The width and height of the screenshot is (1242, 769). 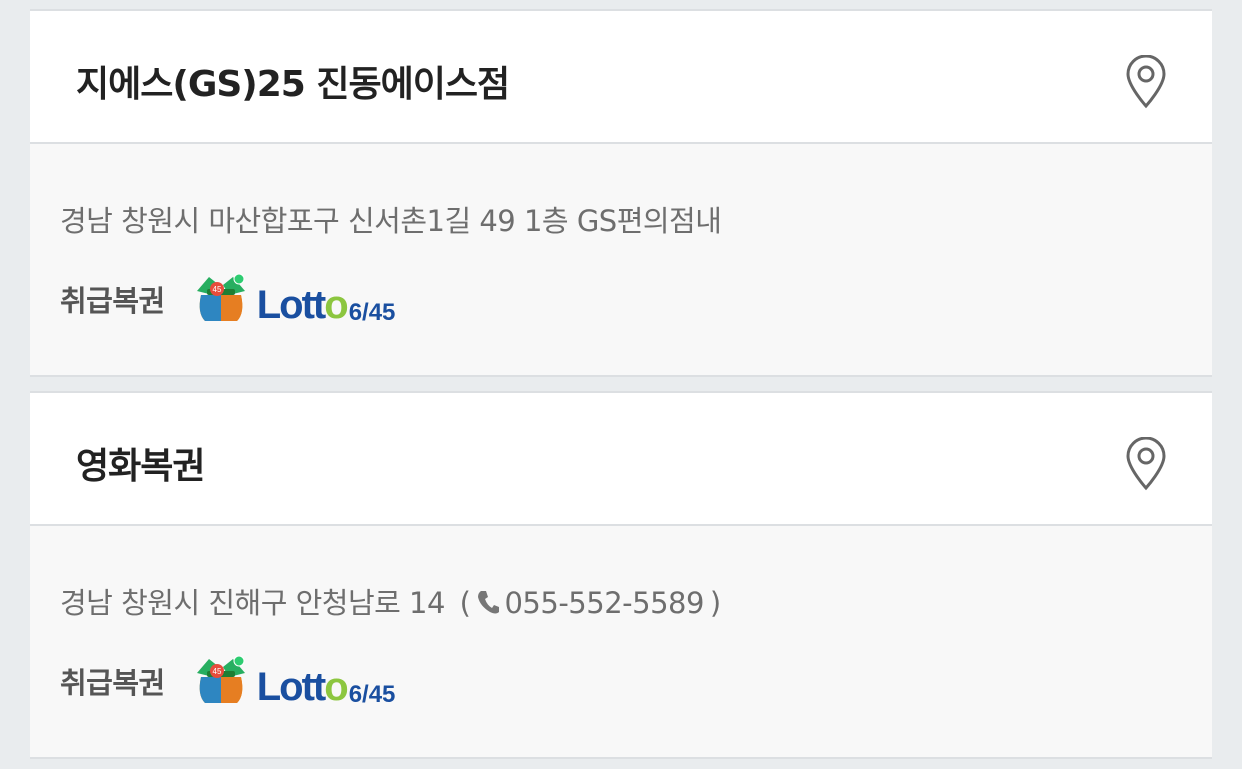 I want to click on store-address: 경남 창원시 마산합포구 신서촌1길 49 1층 GS편의점내, so click(x=391, y=219).